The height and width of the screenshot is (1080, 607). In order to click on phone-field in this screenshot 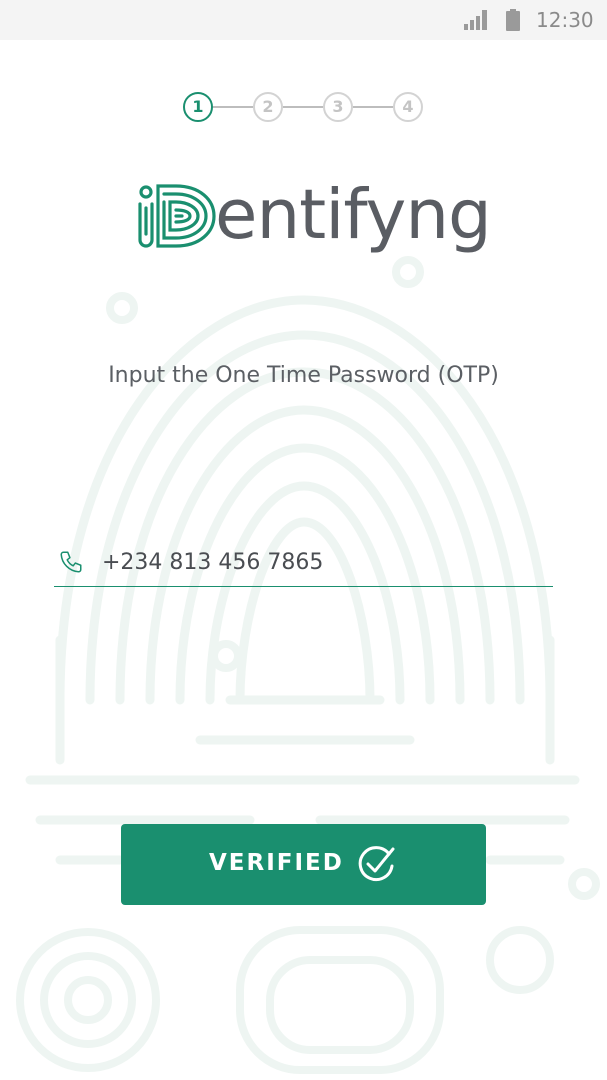, I will do `click(303, 563)`.